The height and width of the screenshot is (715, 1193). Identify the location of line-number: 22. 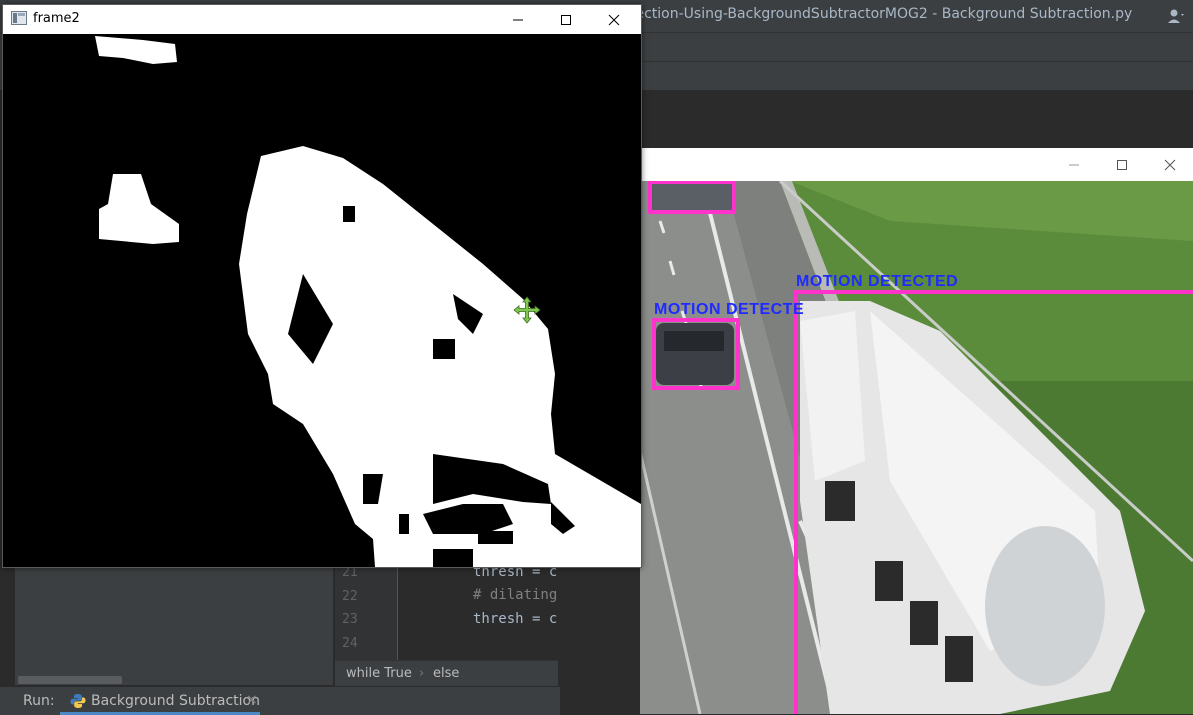
(350, 596).